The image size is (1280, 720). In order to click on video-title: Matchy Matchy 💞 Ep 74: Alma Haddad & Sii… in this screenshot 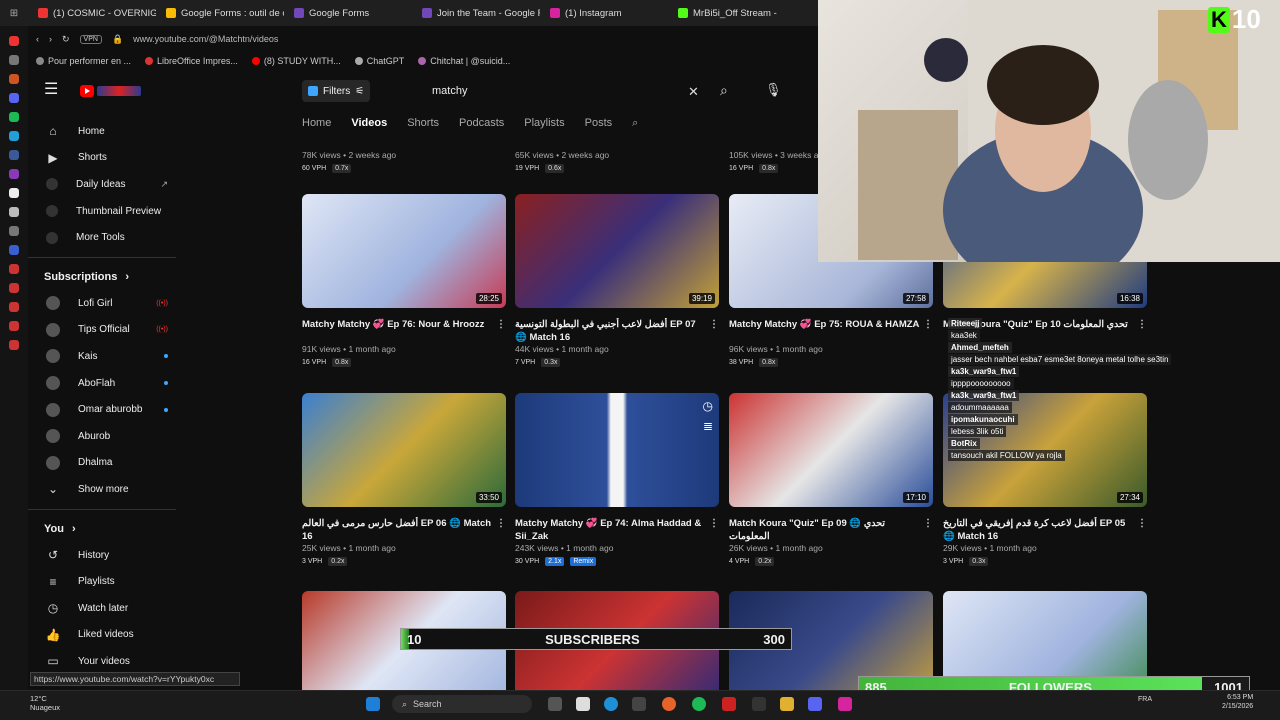, I will do `click(617, 530)`.